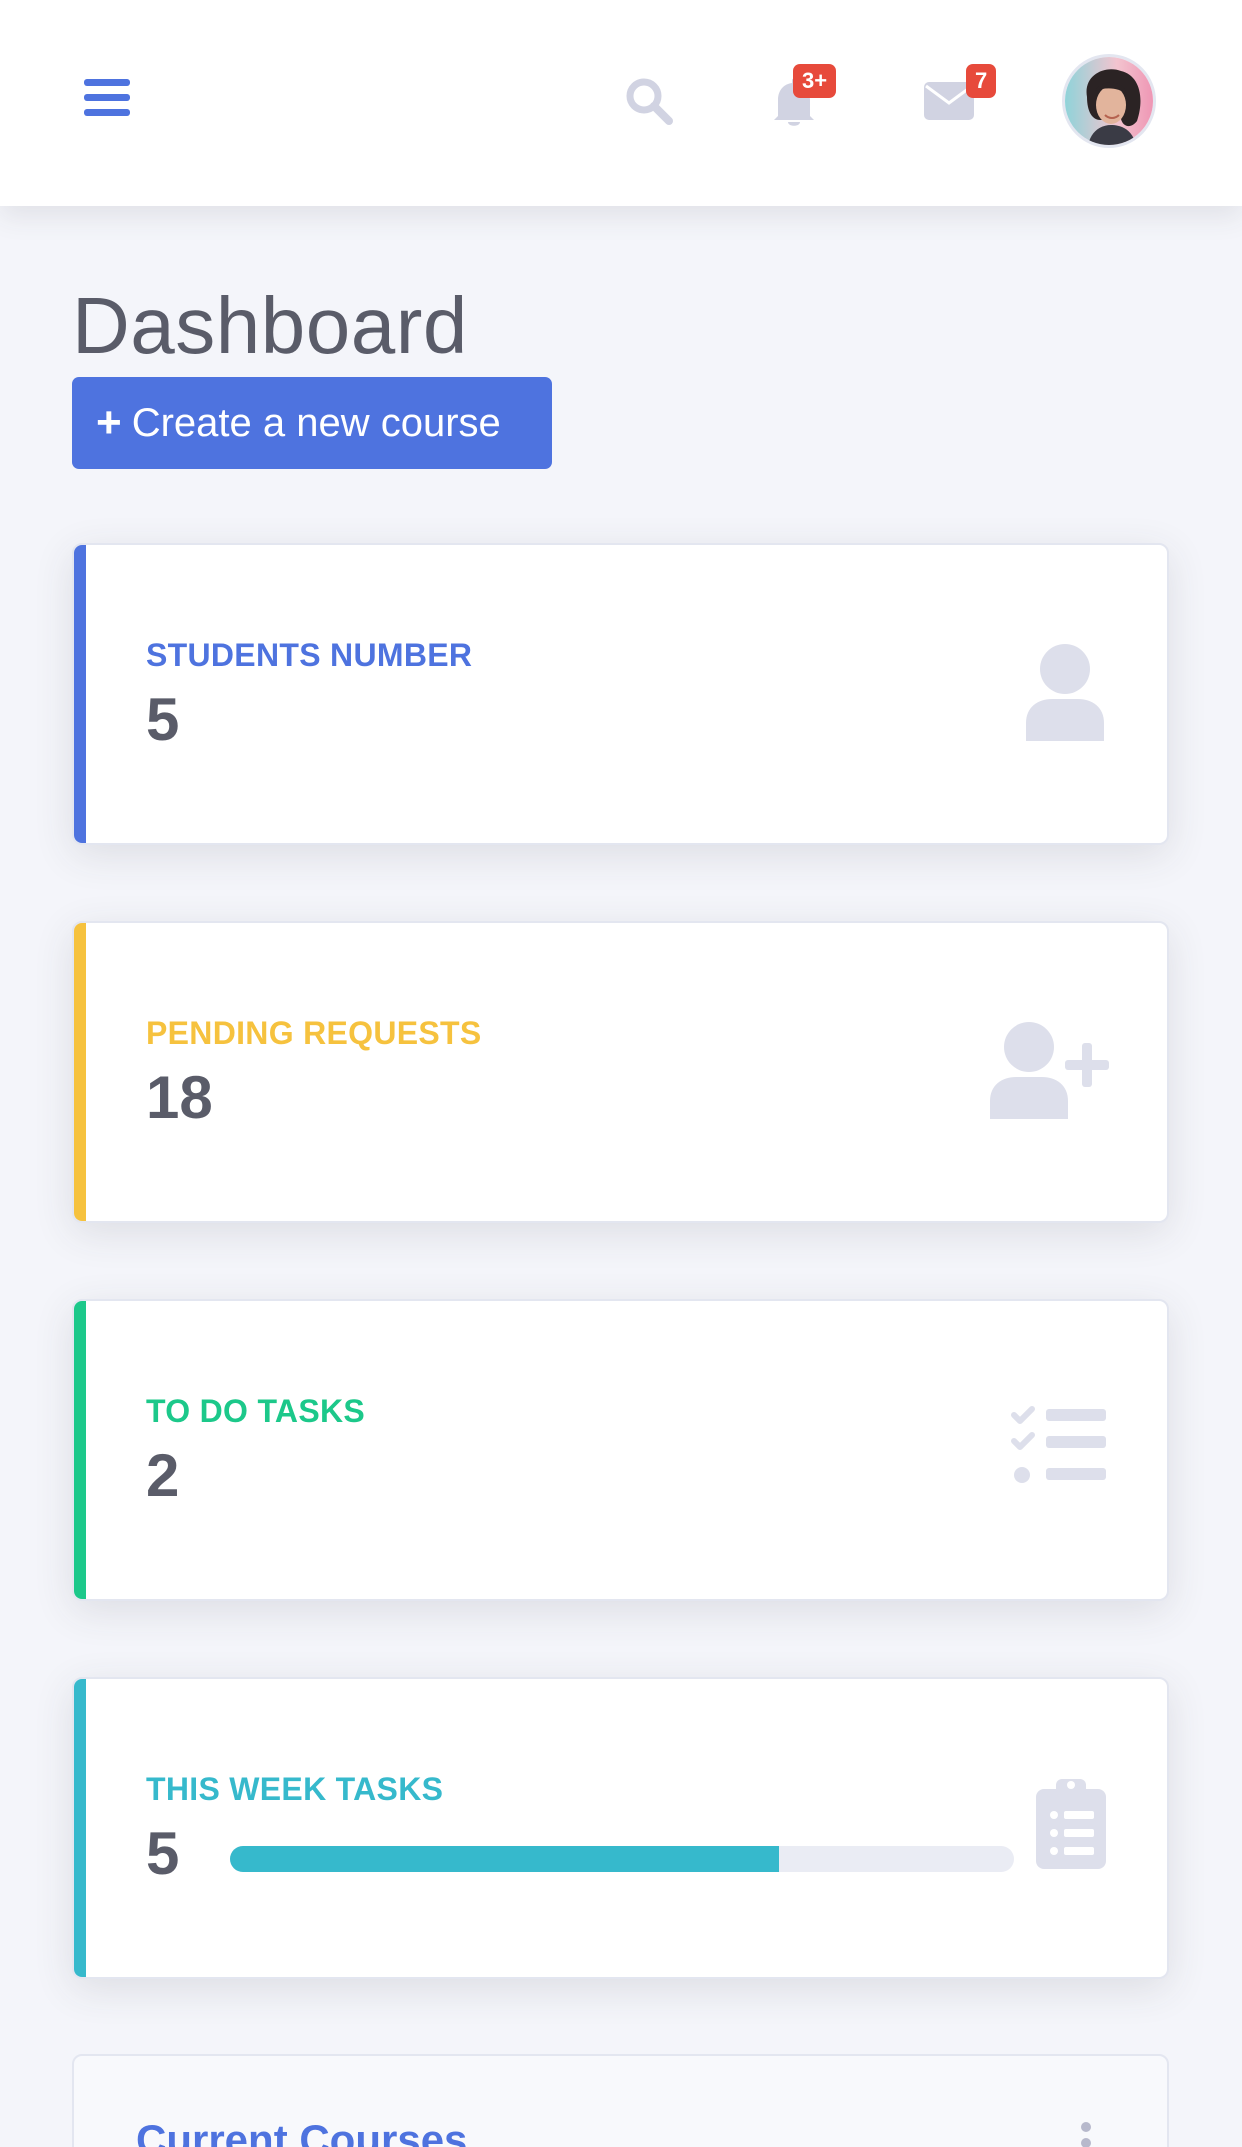  I want to click on page-title: Dashboard, so click(270, 325).